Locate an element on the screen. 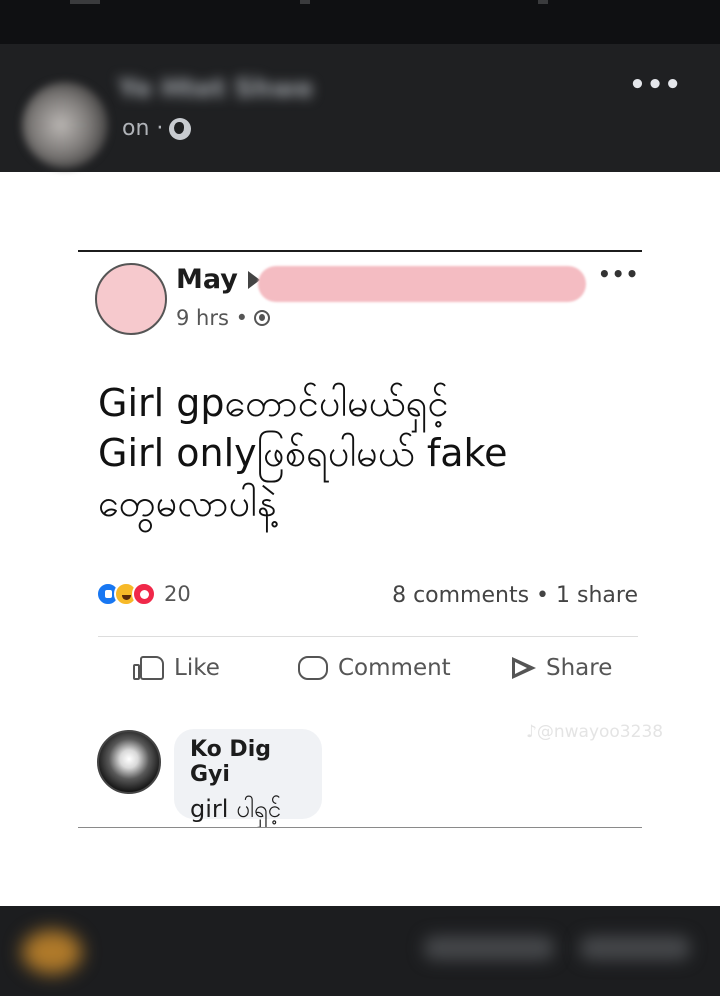  outer-post-meta: on · is located at coordinates (157, 128).